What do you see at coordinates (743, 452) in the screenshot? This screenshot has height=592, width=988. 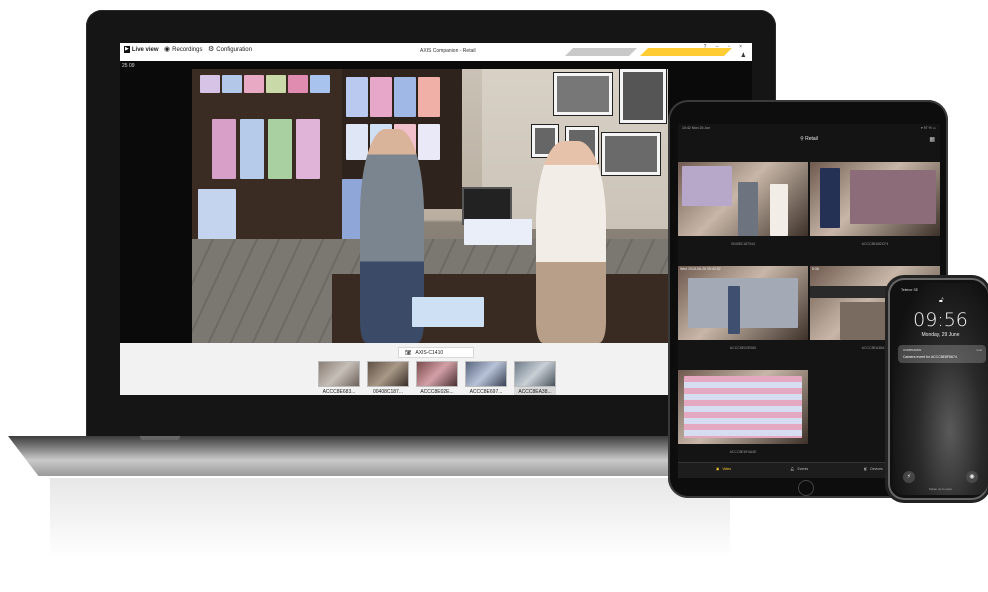 I see `tile-label: ACCC8E6F4A4E` at bounding box center [743, 452].